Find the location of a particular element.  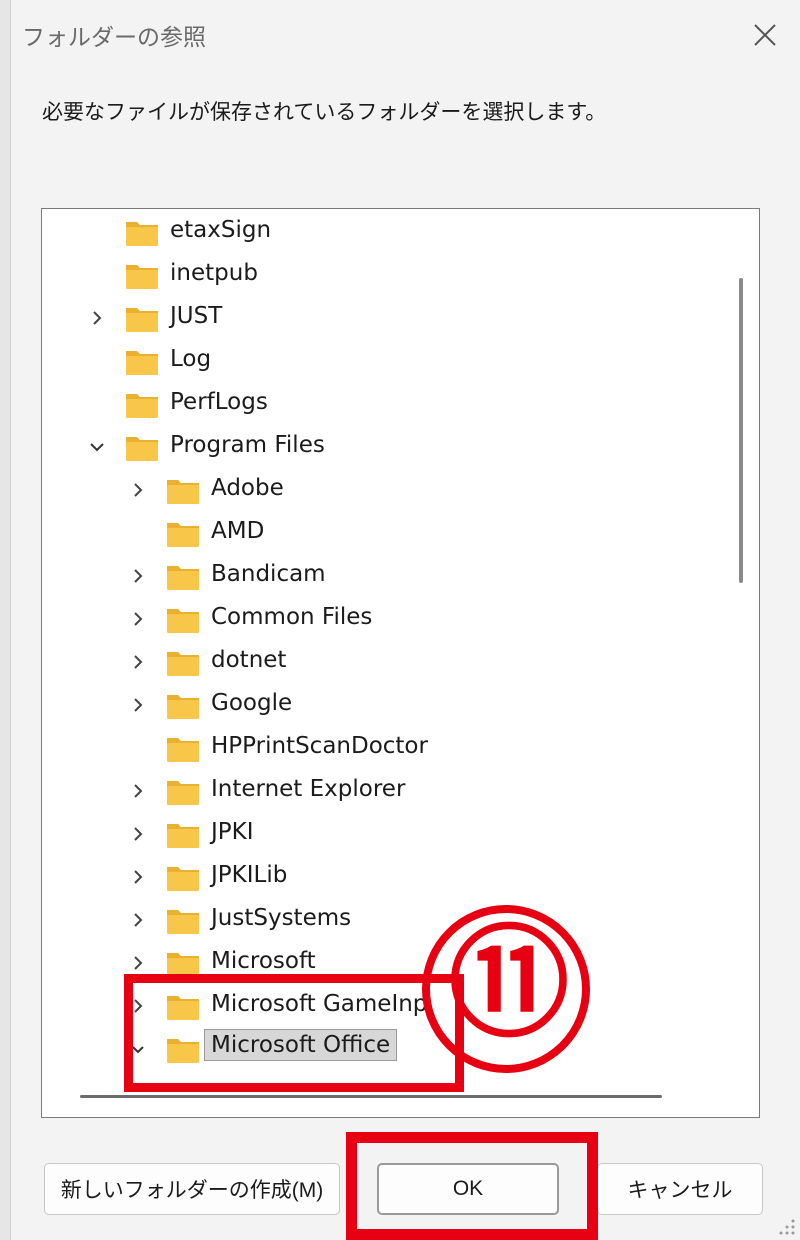

title-bar: フォルダーの参照 is located at coordinates (400, 35).